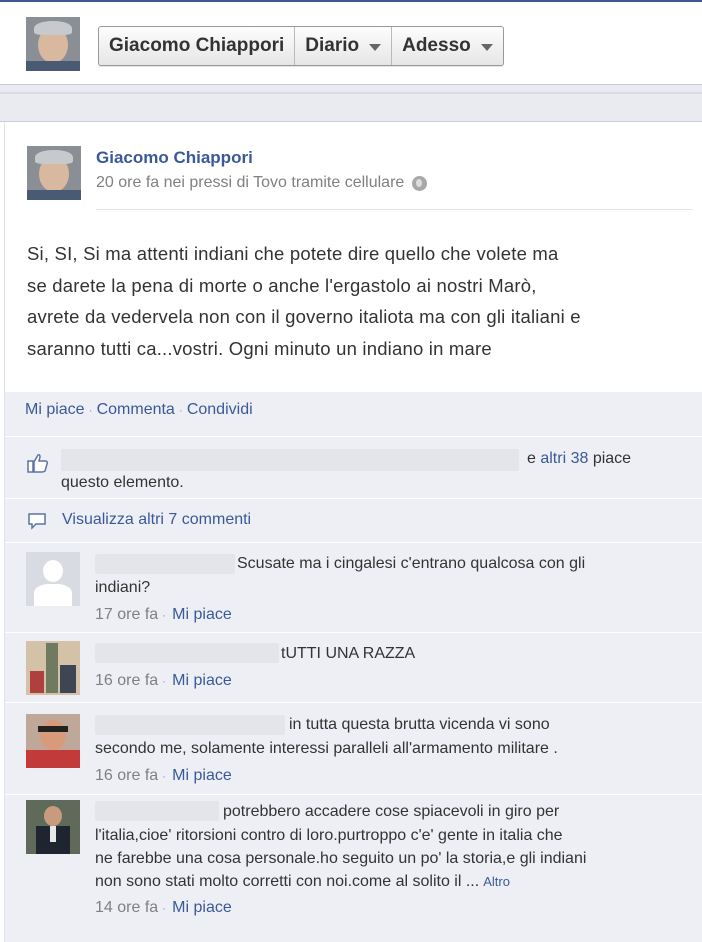 Image resolution: width=702 pixels, height=942 pixels. I want to click on share-link: Condividi, so click(220, 410).